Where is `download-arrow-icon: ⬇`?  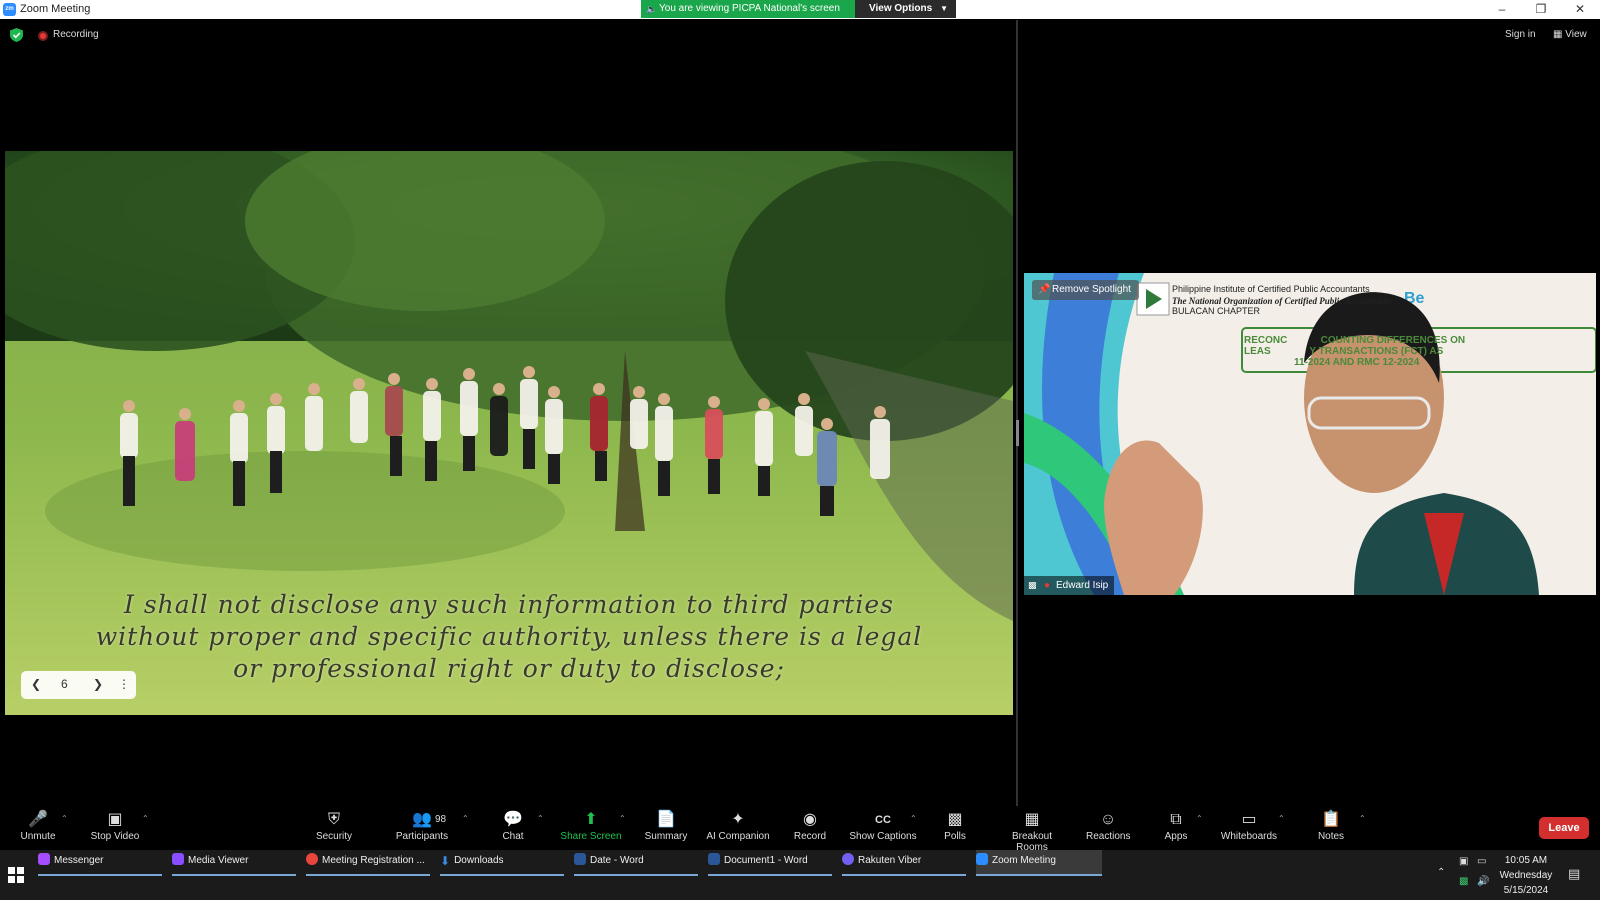 download-arrow-icon: ⬇ is located at coordinates (445, 861).